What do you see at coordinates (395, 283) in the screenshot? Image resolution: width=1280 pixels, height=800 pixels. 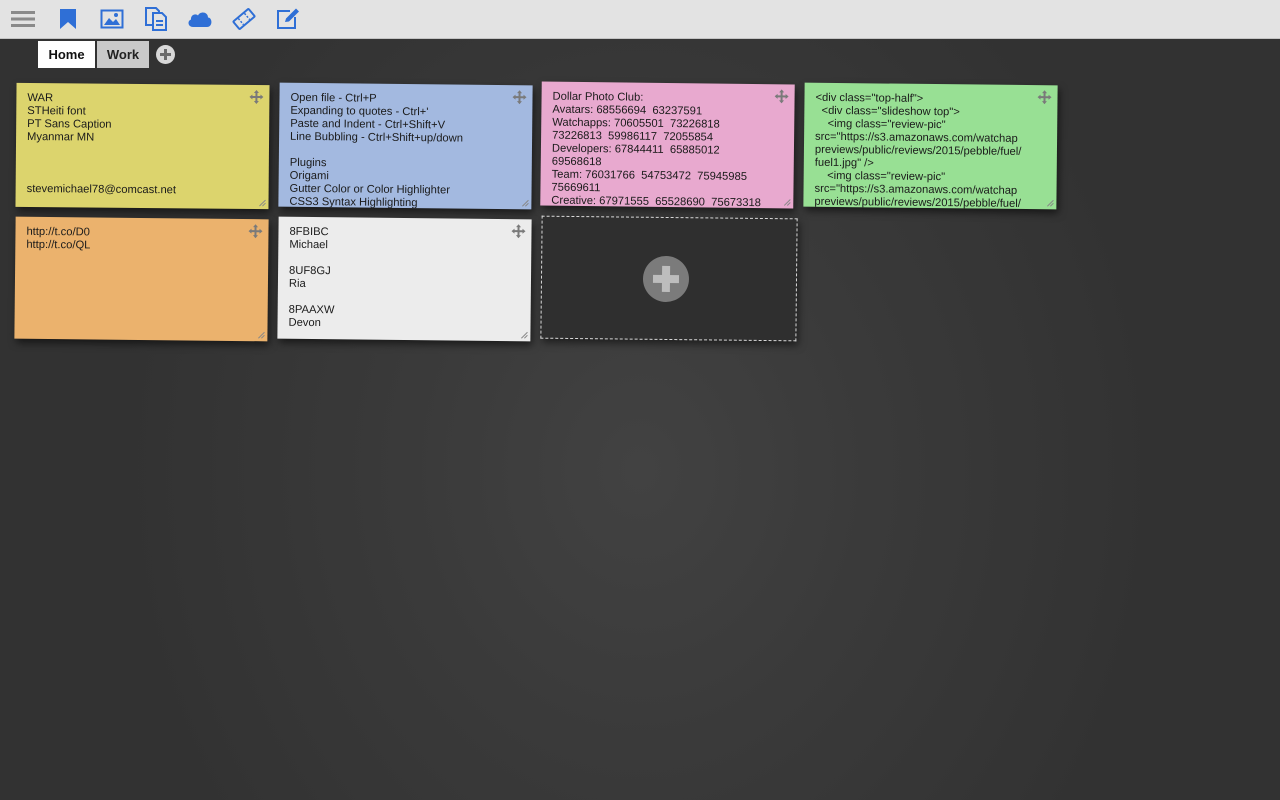 I see `note-text: 8FBIBC Michael 8UF8GJ Ria 8PAAXW Devon` at bounding box center [395, 283].